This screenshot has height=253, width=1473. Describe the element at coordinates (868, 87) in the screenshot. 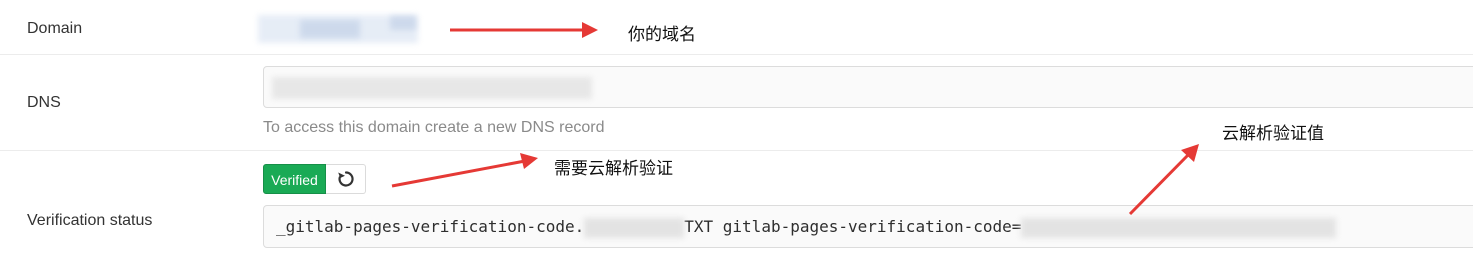

I see `dns-record-field` at that location.